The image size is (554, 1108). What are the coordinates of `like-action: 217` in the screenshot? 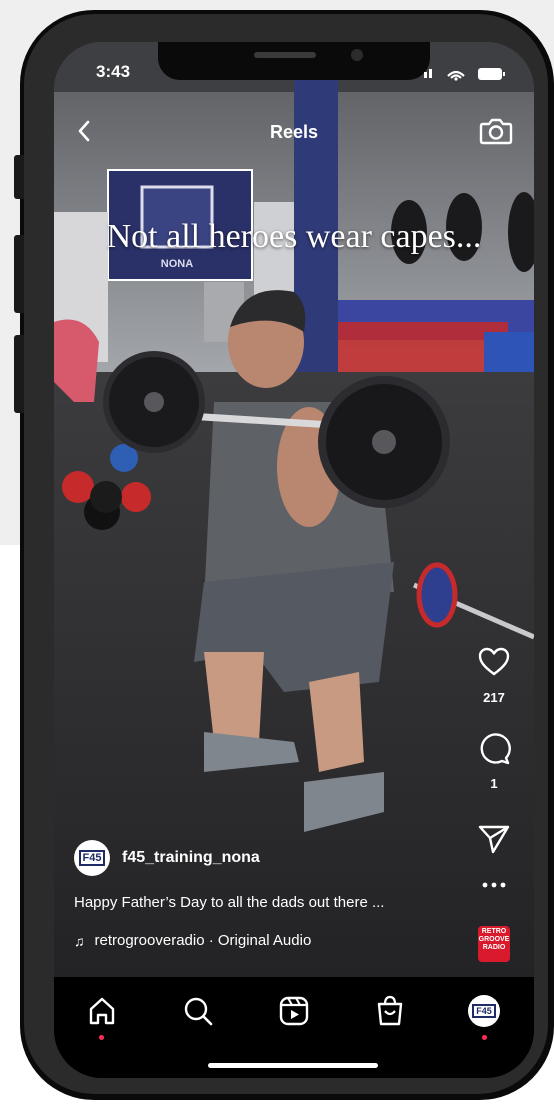 It's located at (494, 675).